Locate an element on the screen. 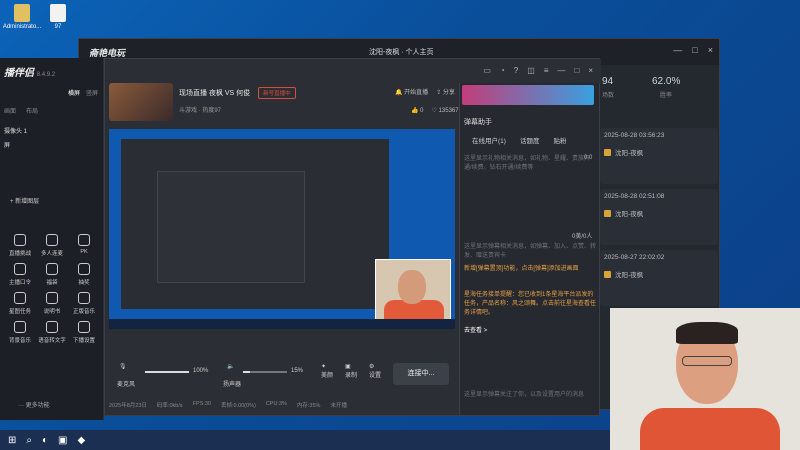  danmu-placeholder: 这里显示弹幕相关消息，如弹幕、加入、点赞、转发、赠送贵宾卡 is located at coordinates (530, 251).